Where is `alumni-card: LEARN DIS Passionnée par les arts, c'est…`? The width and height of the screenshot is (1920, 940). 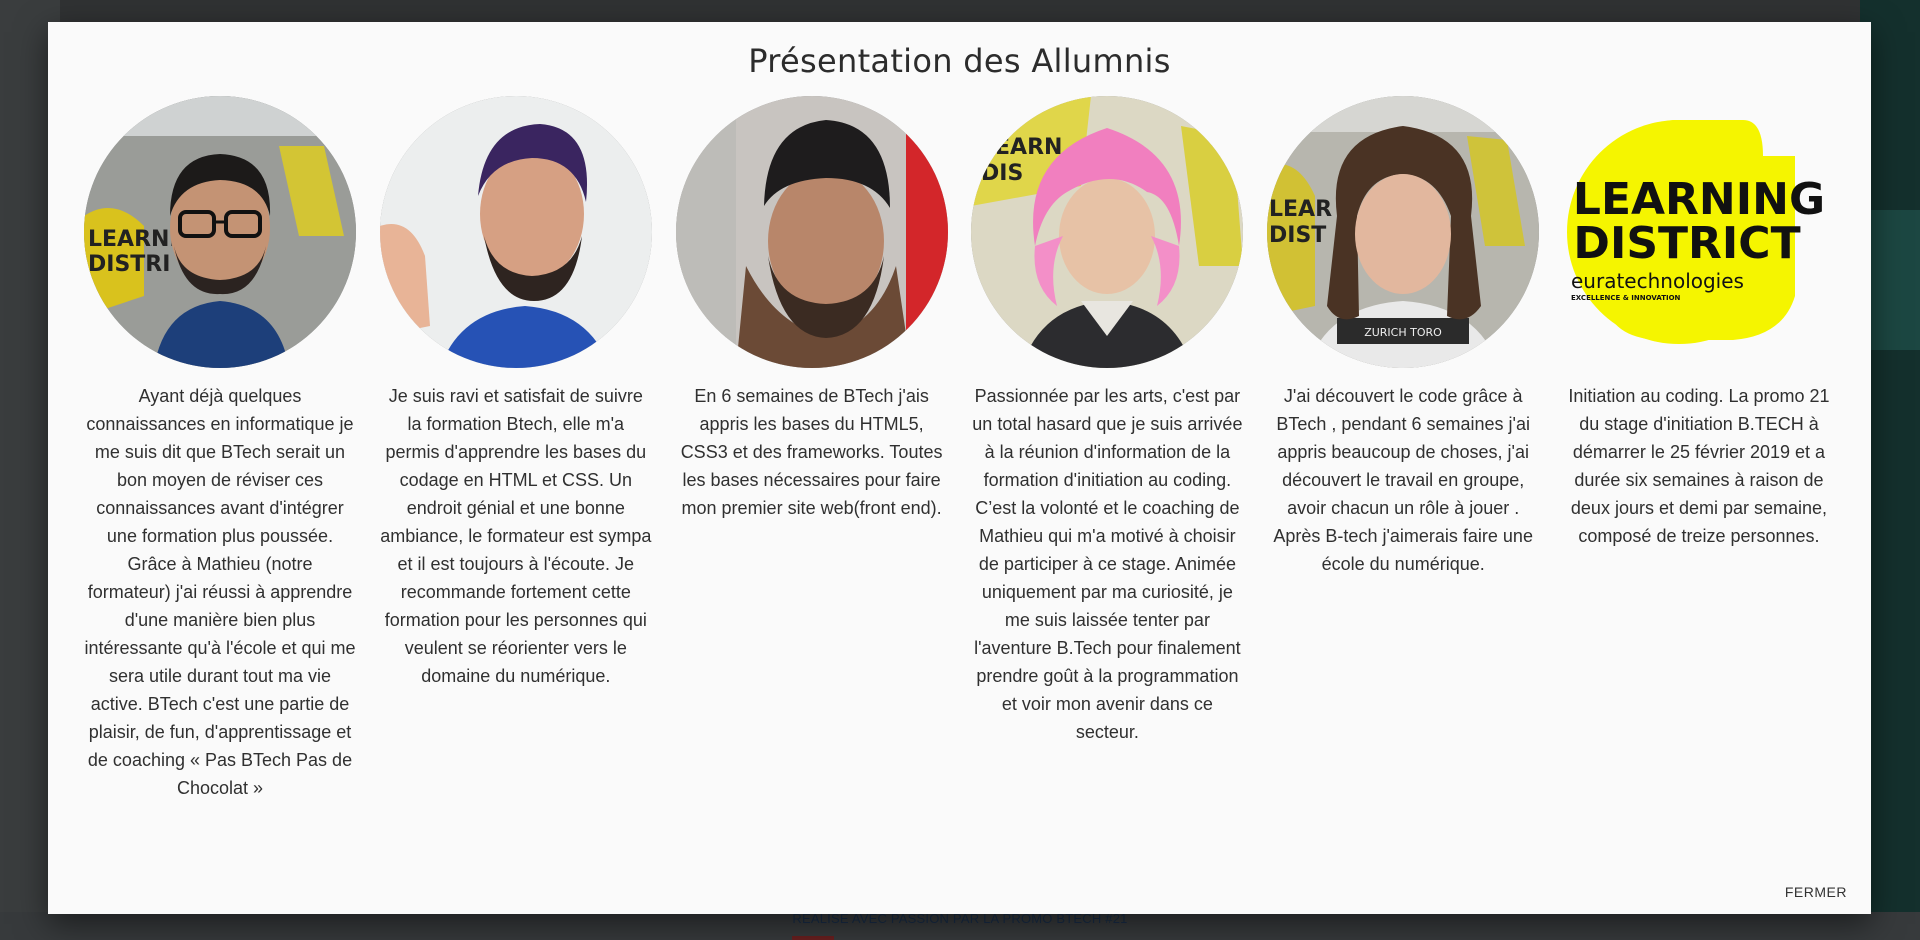 alumni-card: LEARN DIS Passionnée par les arts, c'est… is located at coordinates (1107, 449).